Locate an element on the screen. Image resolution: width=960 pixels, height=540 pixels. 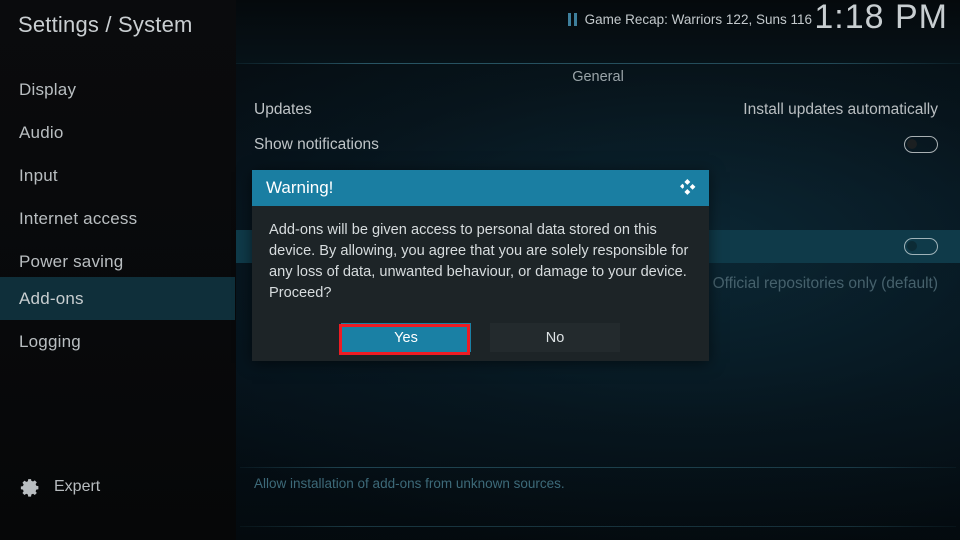
sidebar-item-label: Input is located at coordinates (38, 175).